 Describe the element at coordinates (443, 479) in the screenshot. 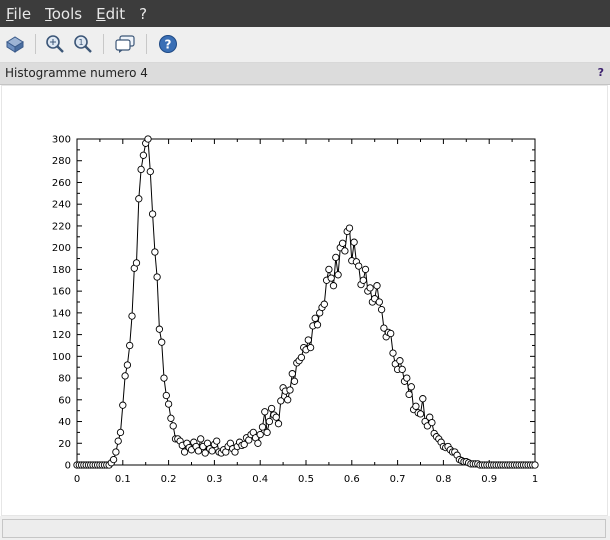

I see `x-tick-label: 0.8` at that location.